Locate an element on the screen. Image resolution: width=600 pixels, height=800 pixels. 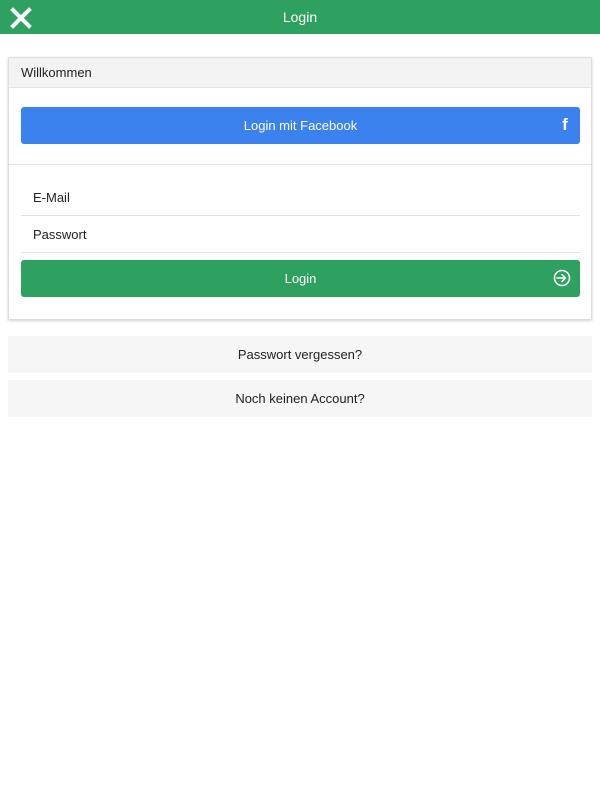
card-title: Willkommen is located at coordinates (300, 73).